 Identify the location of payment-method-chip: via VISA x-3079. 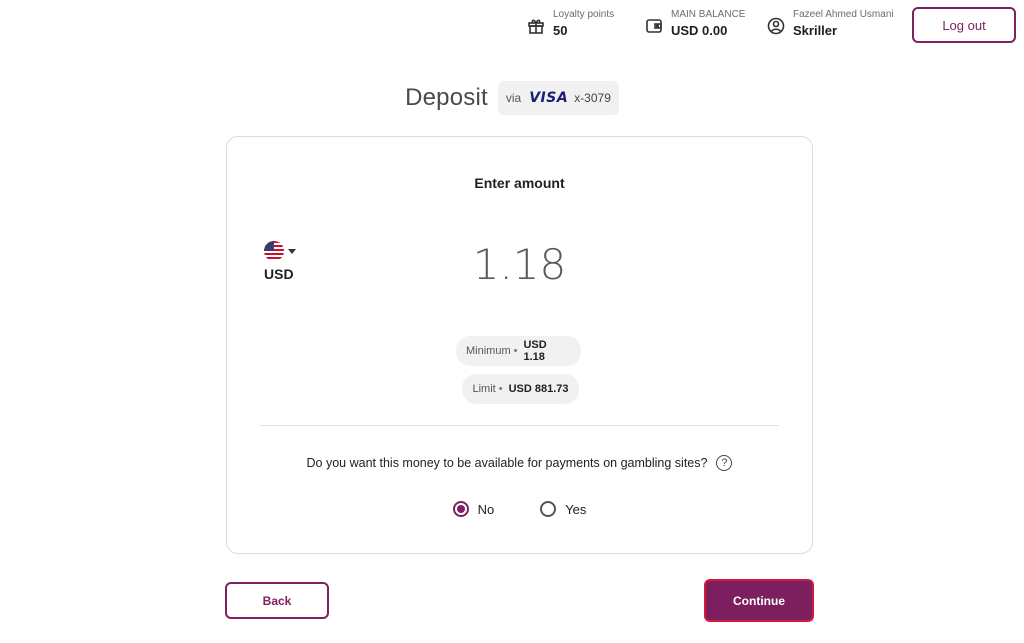
(558, 98).